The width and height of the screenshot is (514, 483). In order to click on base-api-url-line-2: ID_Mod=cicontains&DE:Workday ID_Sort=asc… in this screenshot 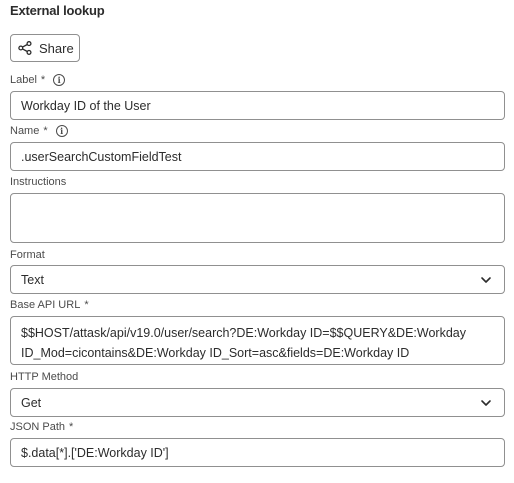, I will do `click(215, 353)`.